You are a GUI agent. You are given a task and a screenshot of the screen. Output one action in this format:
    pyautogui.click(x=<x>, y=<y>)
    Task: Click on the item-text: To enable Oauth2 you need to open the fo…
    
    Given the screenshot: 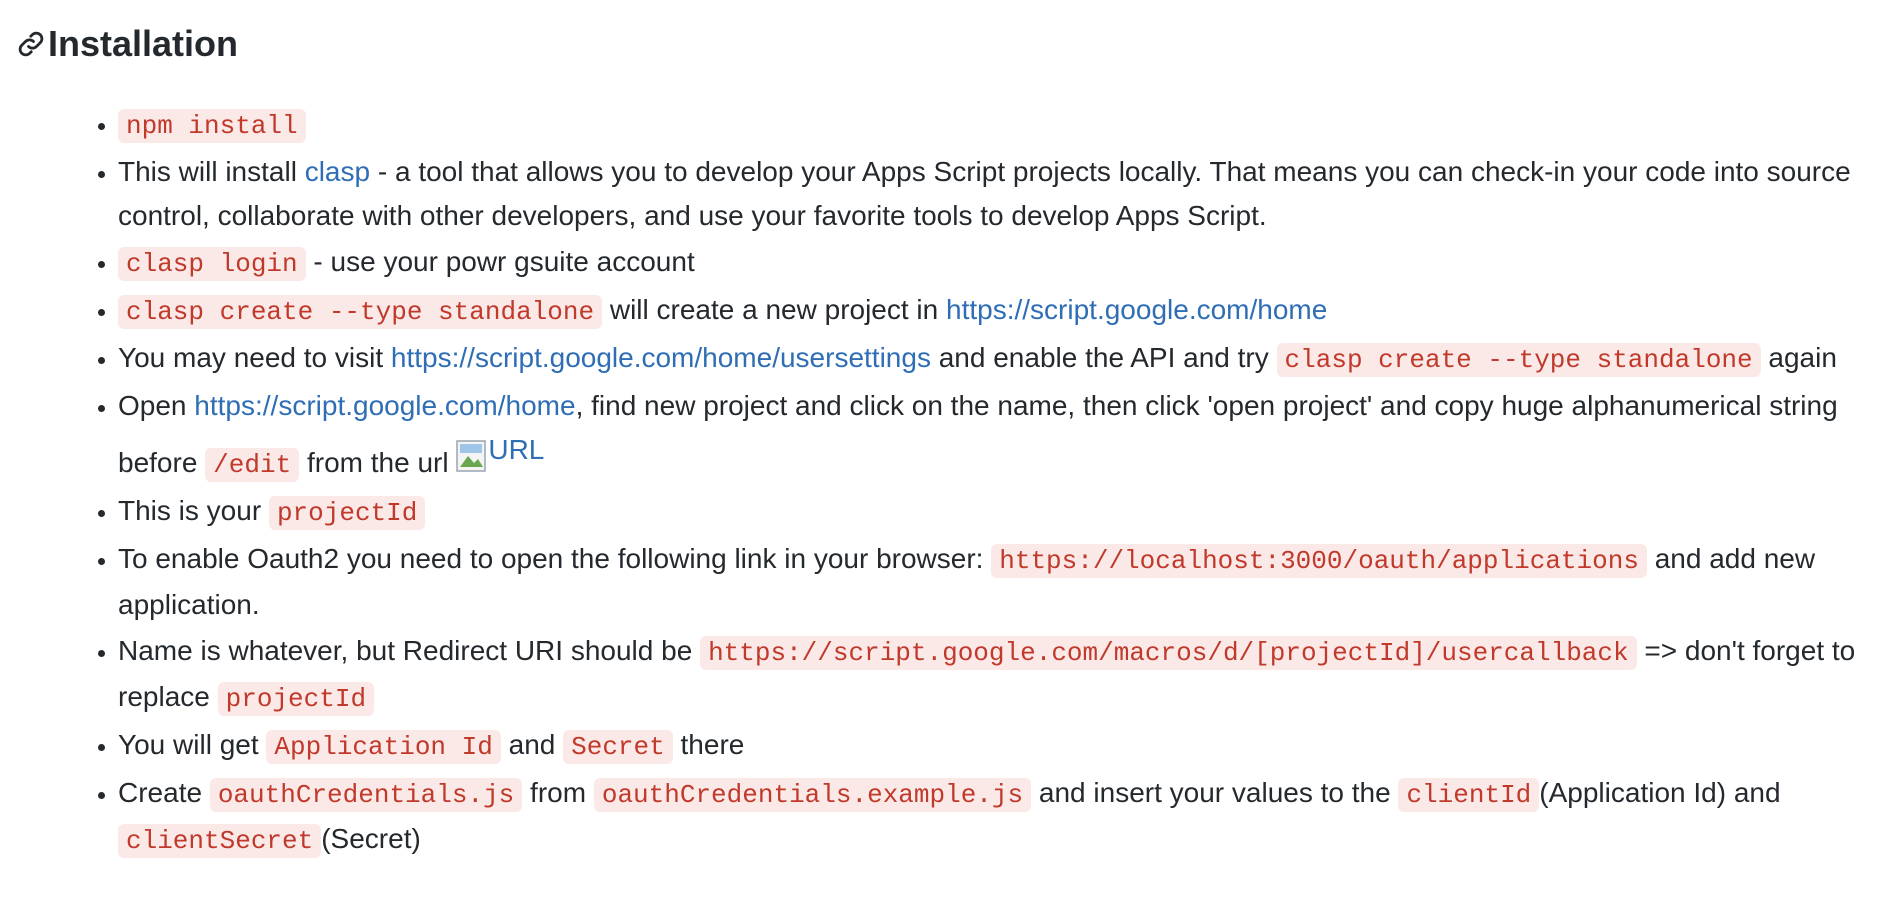 What is the action you would take?
    pyautogui.click(x=555, y=558)
    